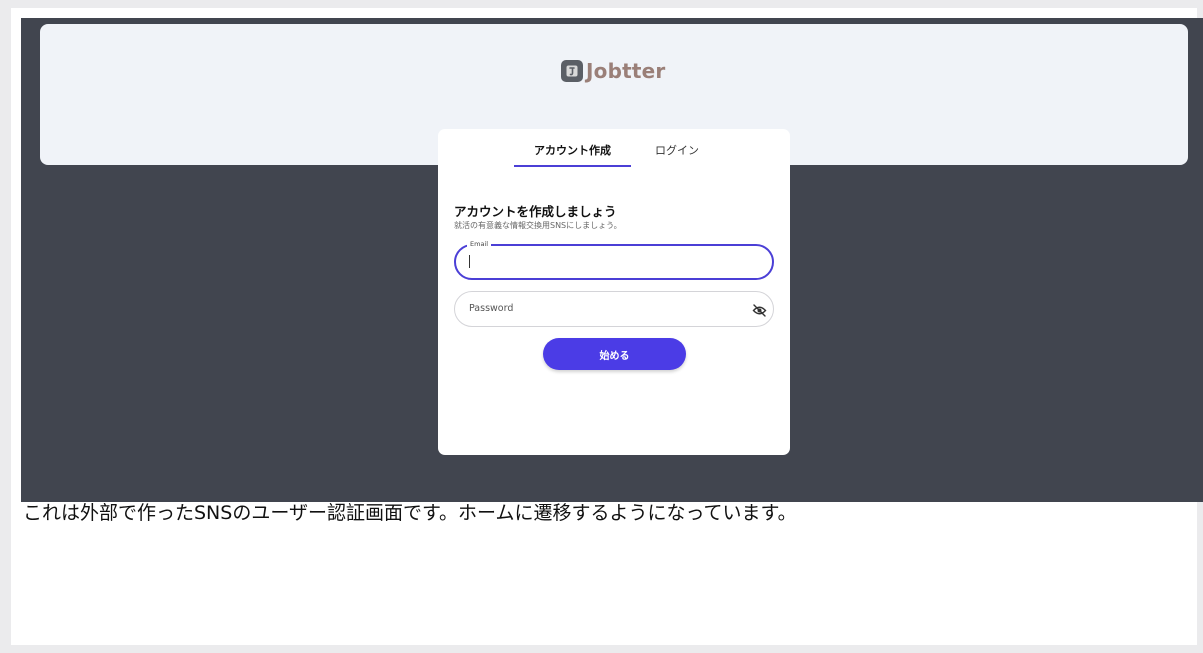 The width and height of the screenshot is (1203, 653). I want to click on email-label: Email, so click(479, 244).